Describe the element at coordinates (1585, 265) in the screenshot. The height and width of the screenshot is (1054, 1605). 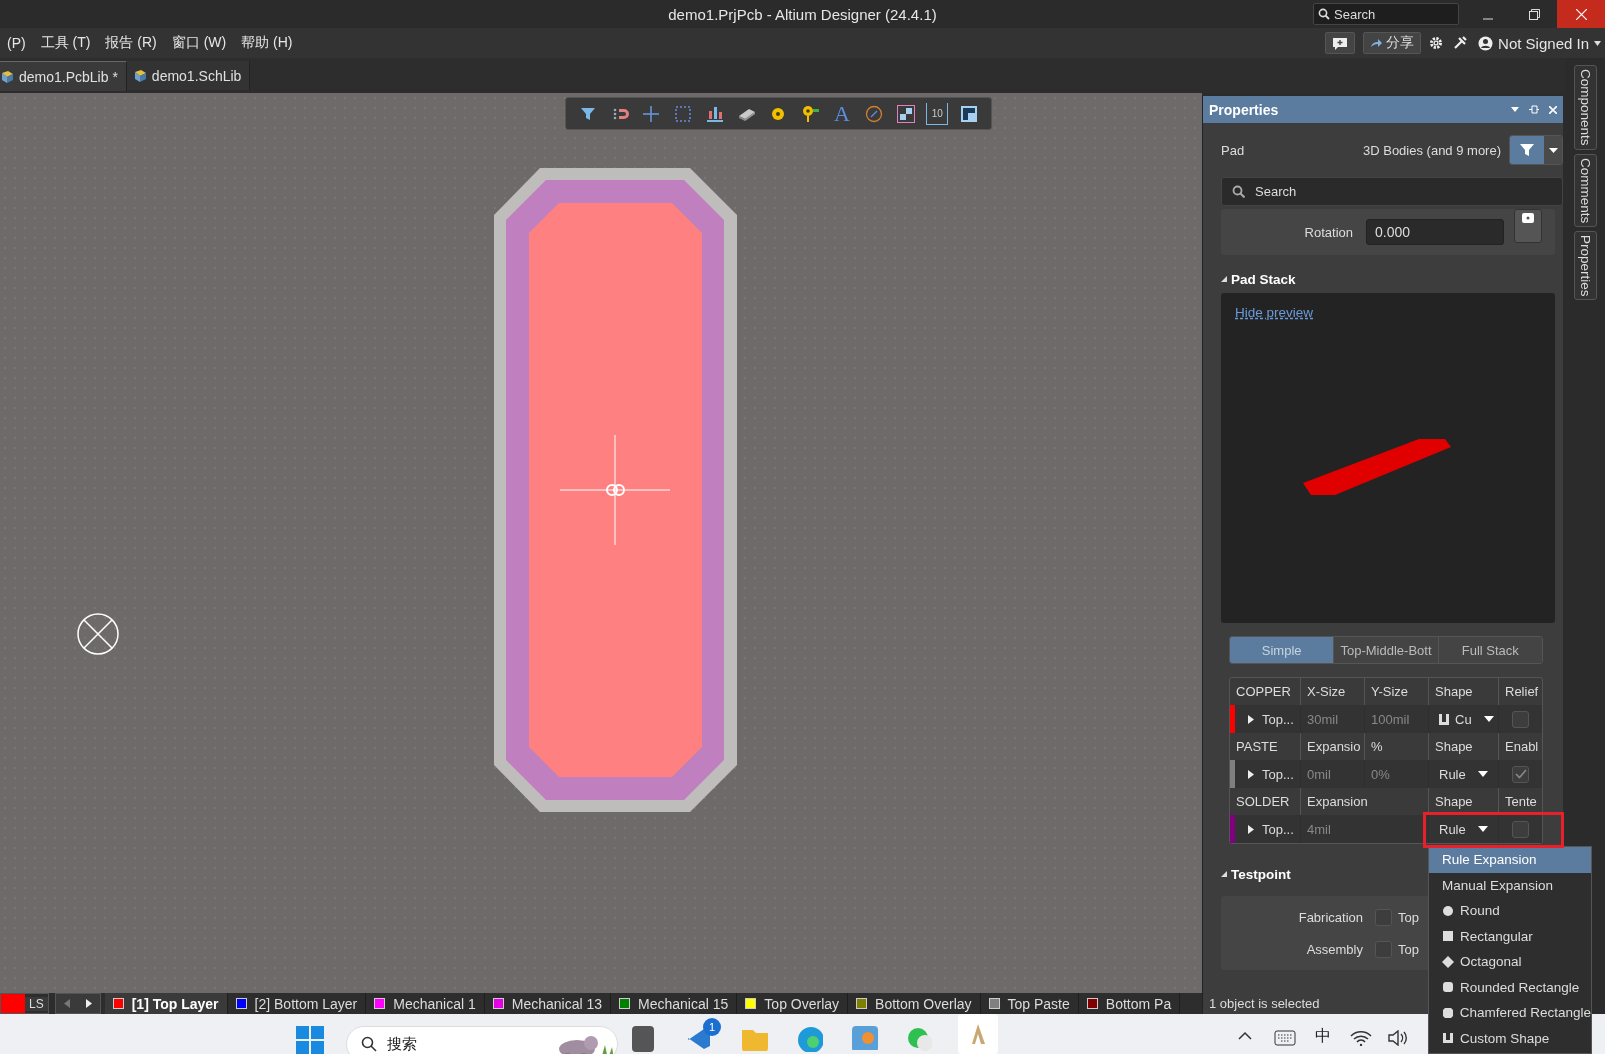
I see `side-tab: Properties` at that location.